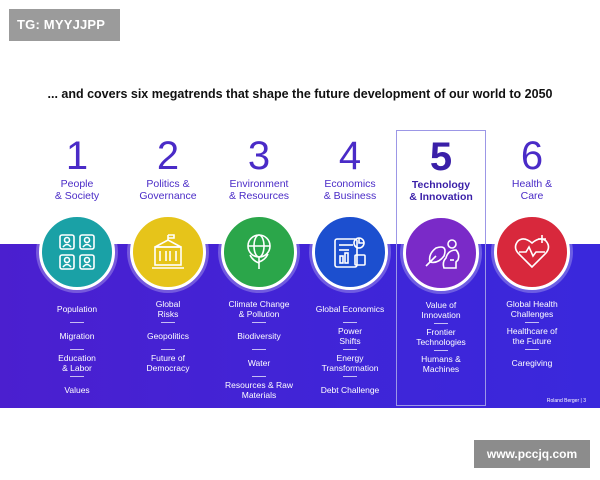 The height and width of the screenshot is (480, 600). Describe the element at coordinates (168, 156) in the screenshot. I see `trend-number: 2` at that location.